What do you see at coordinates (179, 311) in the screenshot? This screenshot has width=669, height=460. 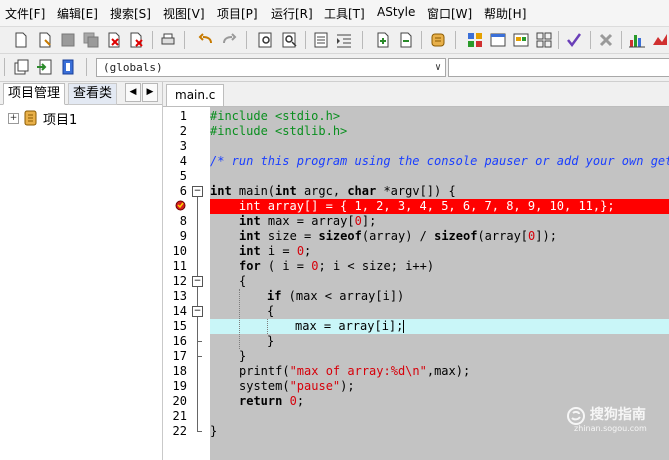 I see `line-number: 14` at bounding box center [179, 311].